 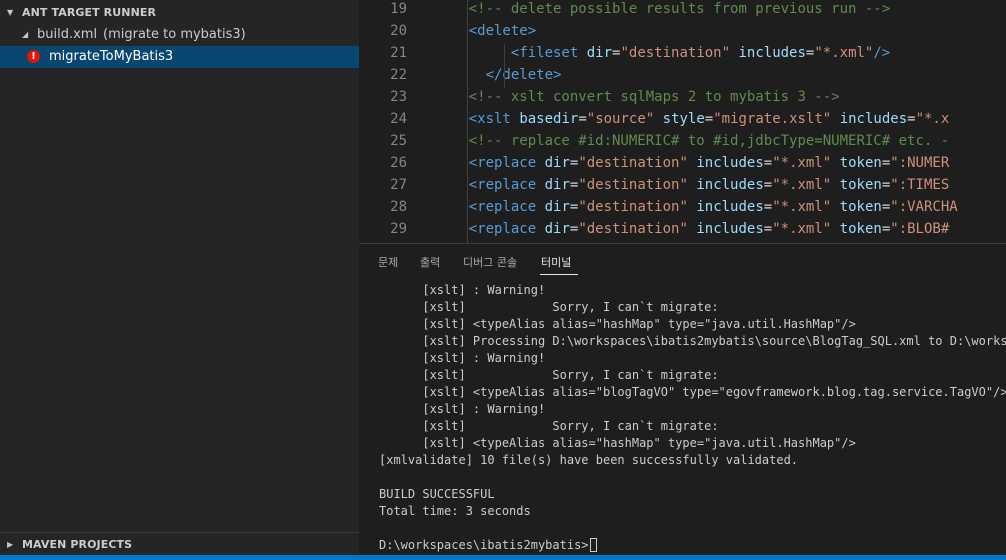 I want to click on line-number: 19, so click(x=398, y=9).